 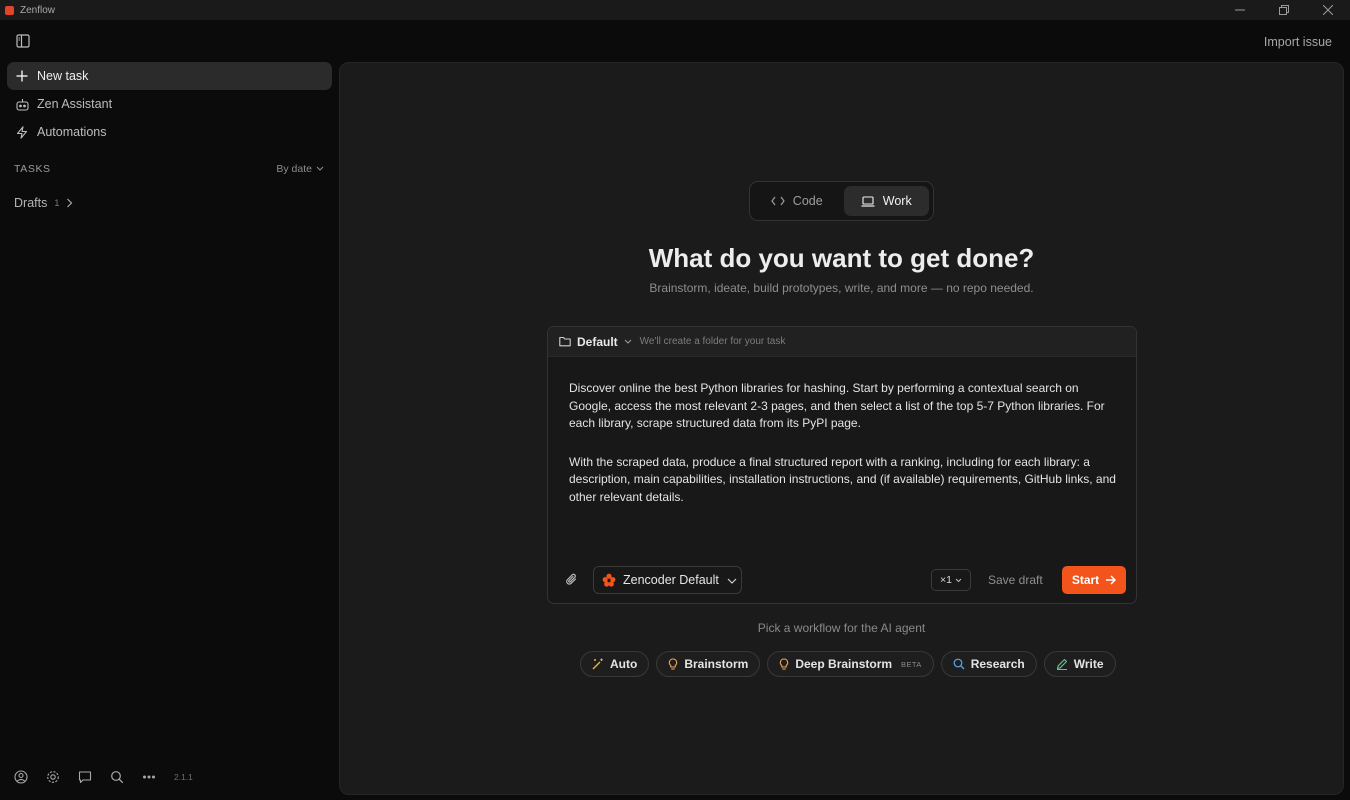 I want to click on mode-switch: Code Work, so click(x=841, y=201).